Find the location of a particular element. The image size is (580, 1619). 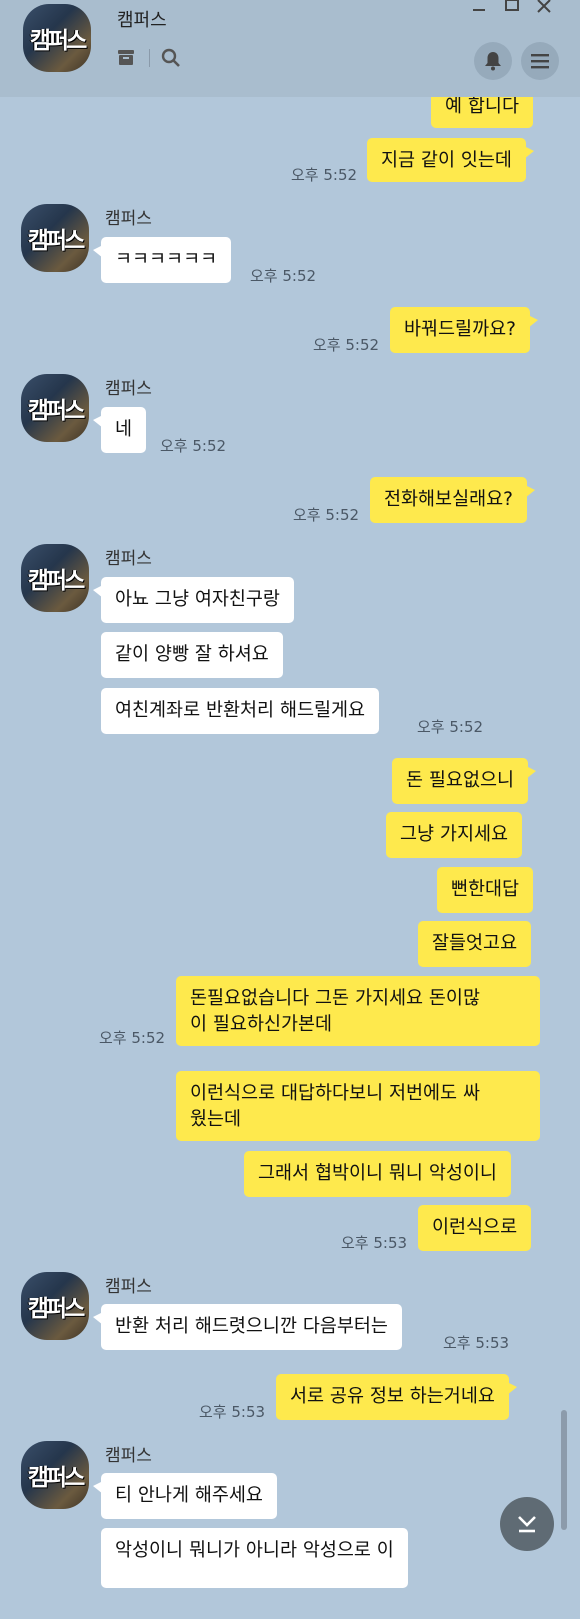

my-message-bubble: 돈 필요없으니 is located at coordinates (464, 781).